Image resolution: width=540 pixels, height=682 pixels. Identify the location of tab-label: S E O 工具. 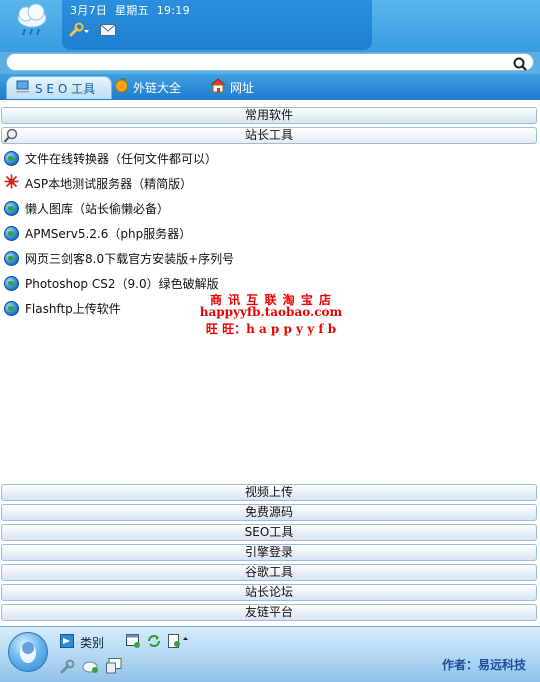
(65, 88).